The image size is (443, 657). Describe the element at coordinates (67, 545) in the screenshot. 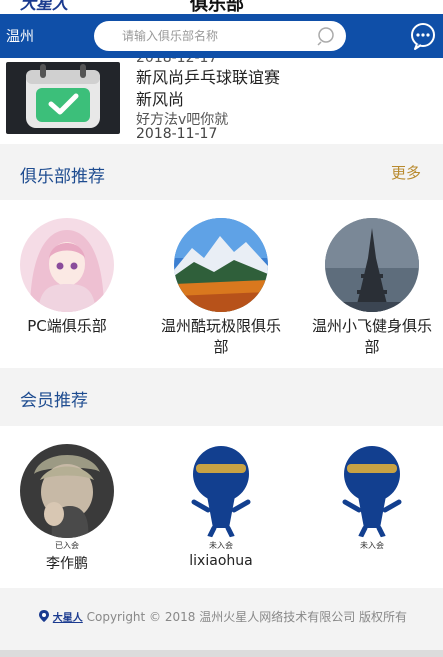

I see `member-status: 已入会` at that location.